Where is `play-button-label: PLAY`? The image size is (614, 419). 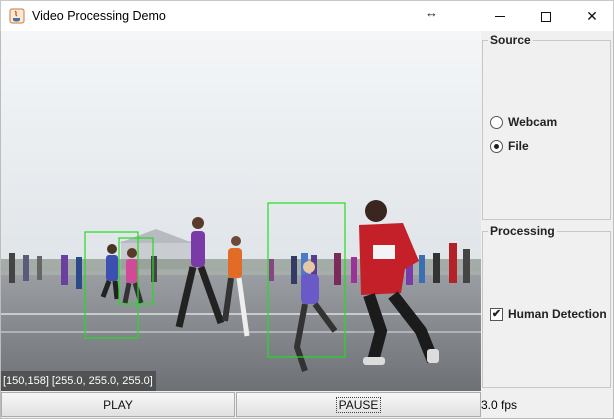 play-button-label: PLAY is located at coordinates (118, 404).